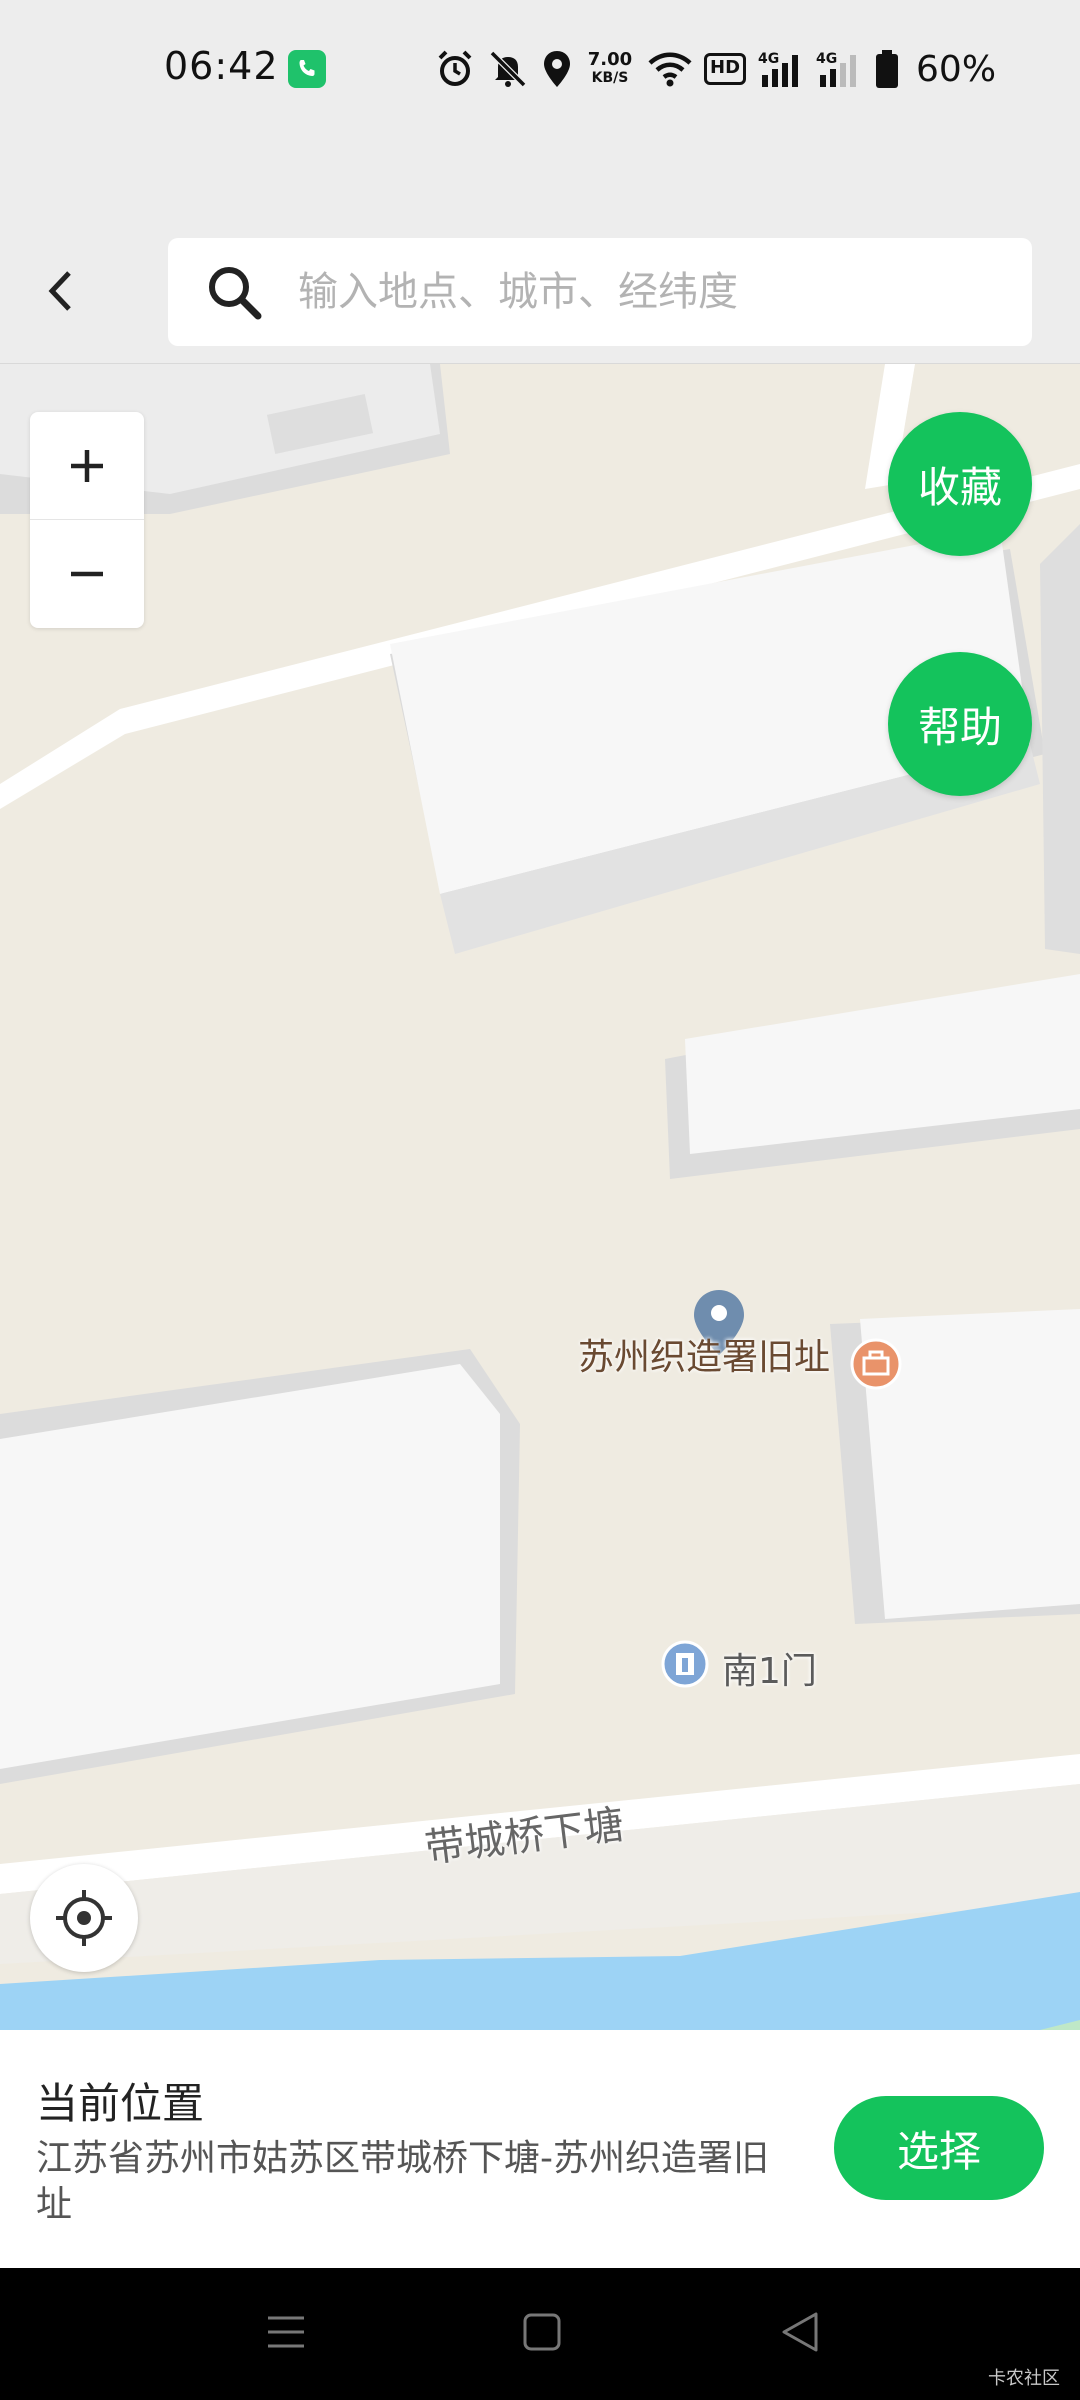  What do you see at coordinates (704, 1354) in the screenshot?
I see `poi-label-main: 苏州织造署旧址` at bounding box center [704, 1354].